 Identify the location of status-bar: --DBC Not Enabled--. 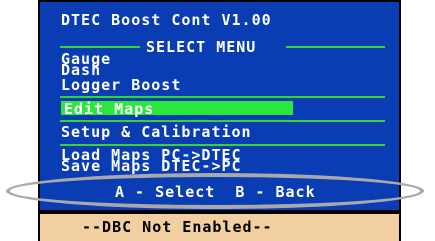
(219, 227).